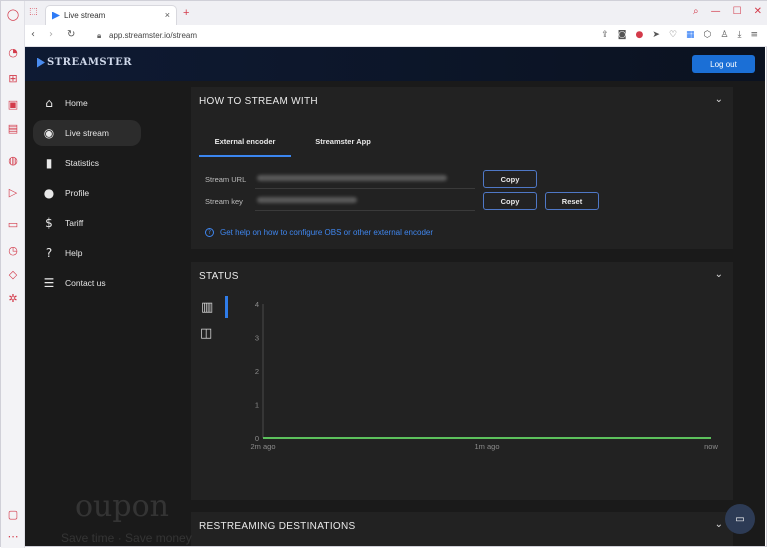 This screenshot has height=549, width=767. Describe the element at coordinates (257, 304) in the screenshot. I see `y-tick-label: 4` at that location.